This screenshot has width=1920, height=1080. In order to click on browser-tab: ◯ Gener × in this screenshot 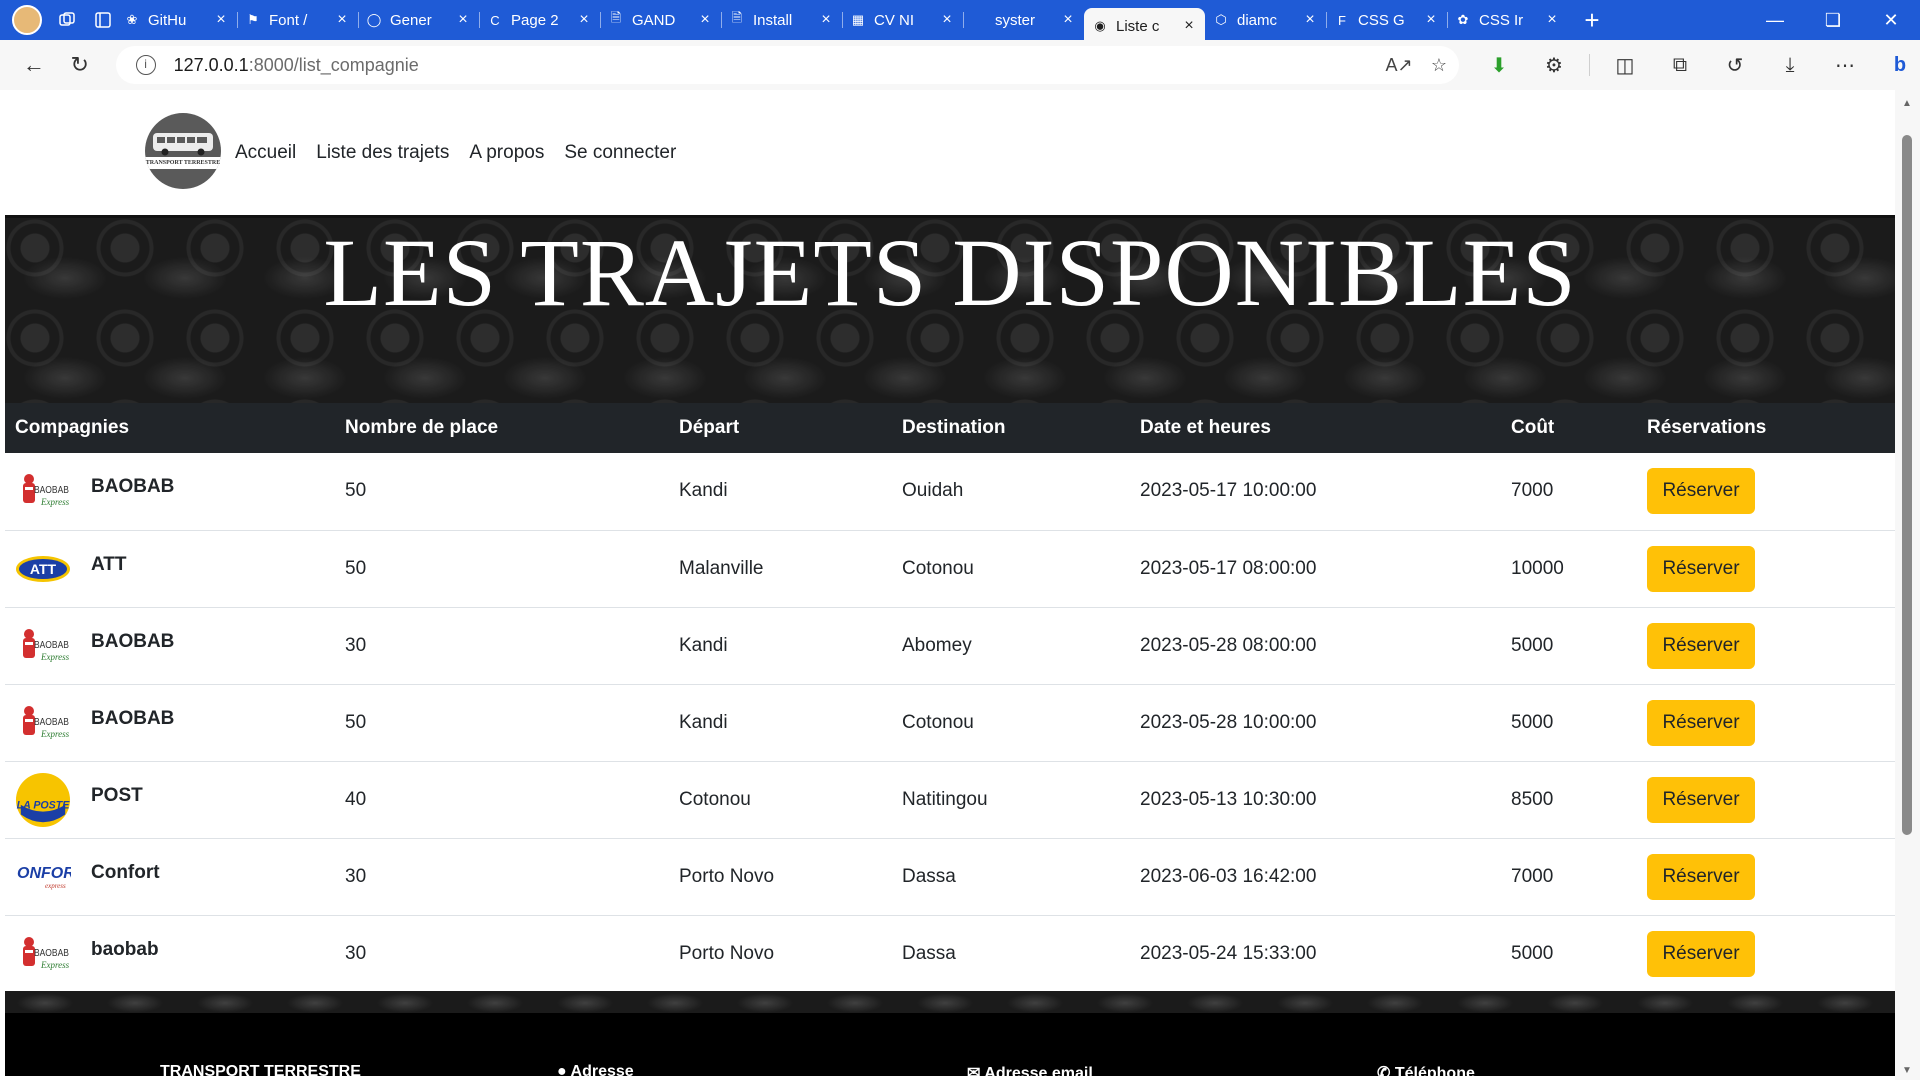, I will do `click(418, 20)`.